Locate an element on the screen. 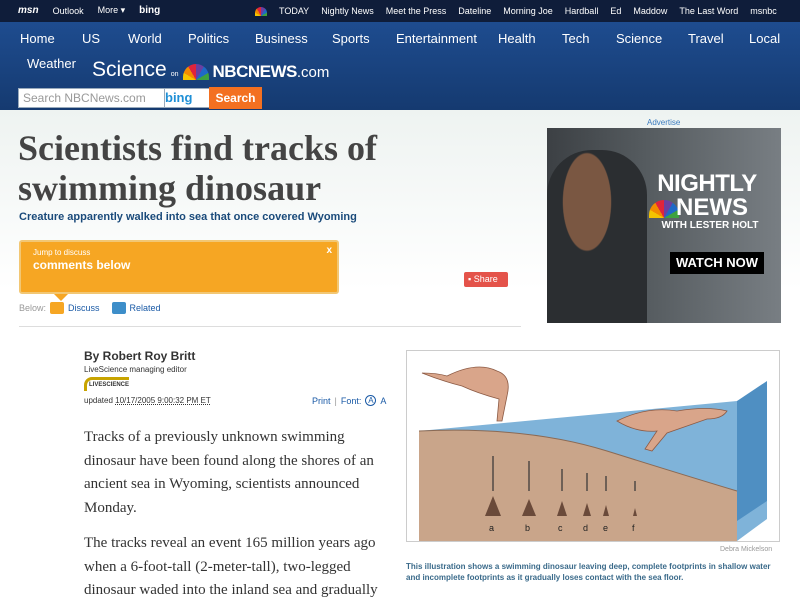 This screenshot has height=600, width=800. share-button: ▪ Share is located at coordinates (486, 279).